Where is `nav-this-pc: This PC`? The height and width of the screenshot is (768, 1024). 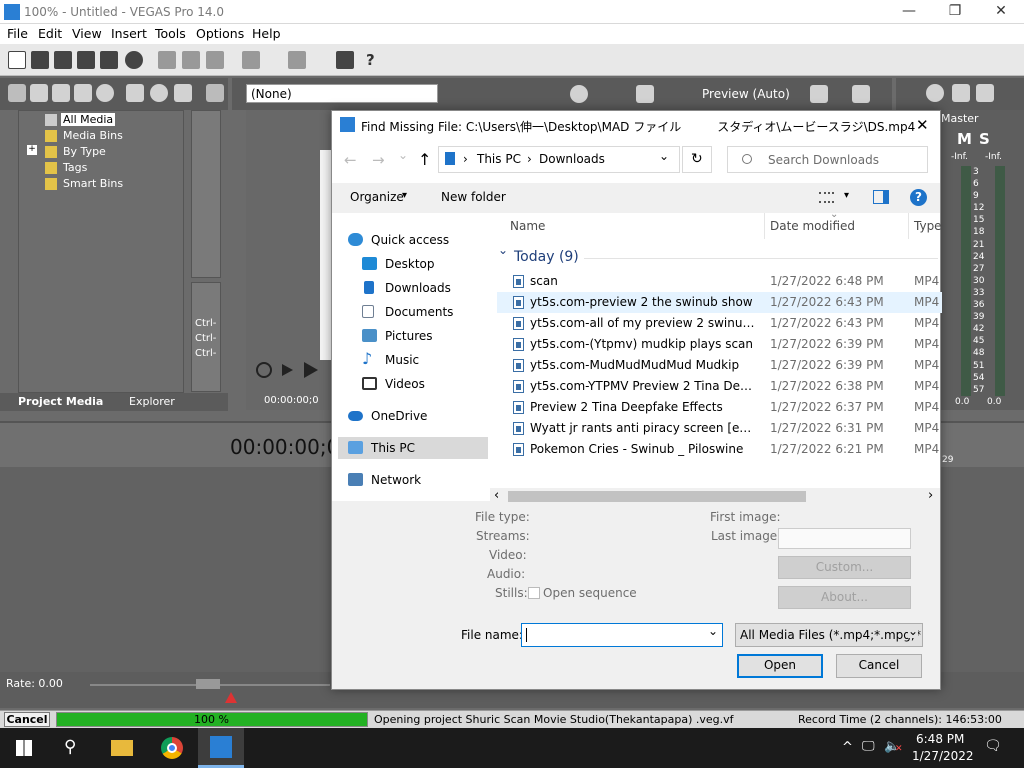 nav-this-pc: This PC is located at coordinates (413, 448).